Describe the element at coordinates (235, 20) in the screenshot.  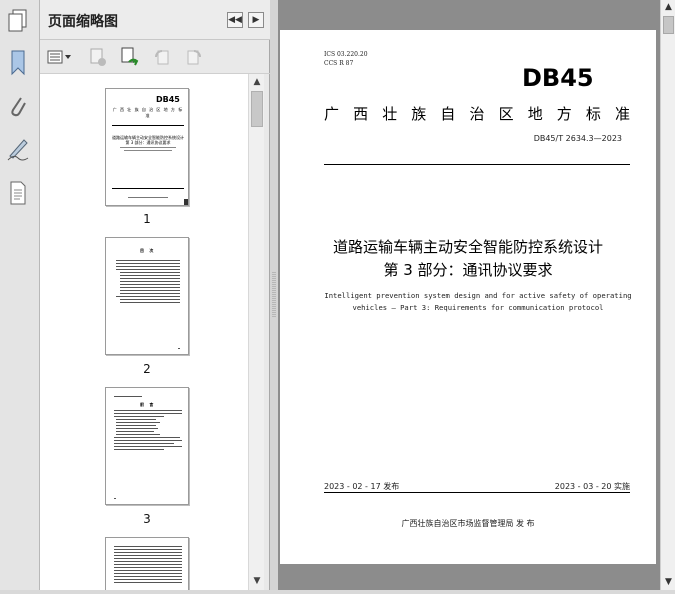
I see `collapse-panel-button: ◀◀` at that location.